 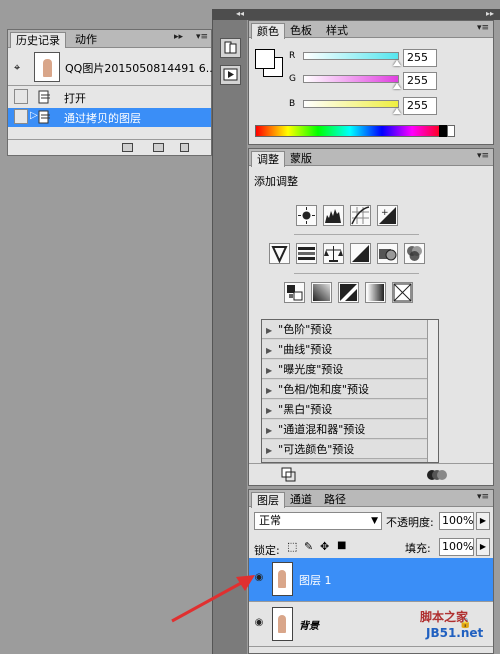 I want to click on lock-all-icon: ■, so click(x=341, y=545).